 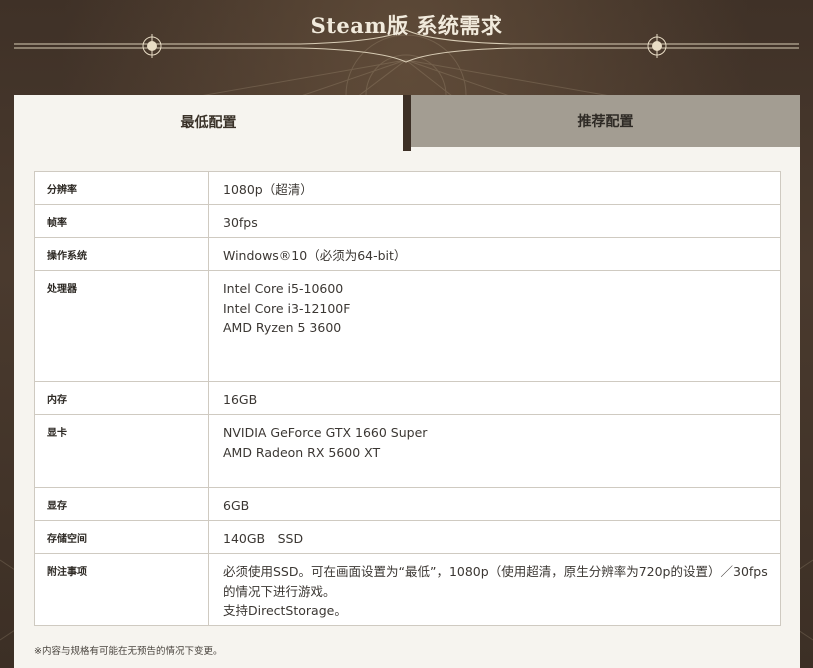 What do you see at coordinates (494, 254) in the screenshot?
I see `spec-value-os: Windows®10（必须为64-bit）` at bounding box center [494, 254].